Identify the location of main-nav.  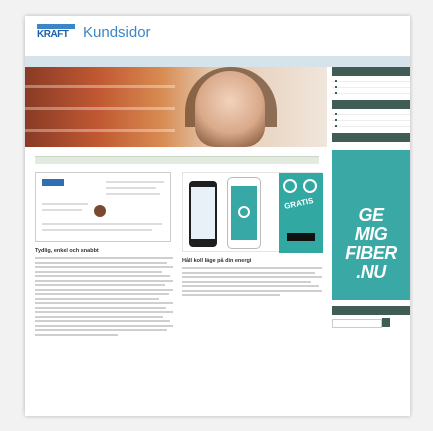
(217, 61).